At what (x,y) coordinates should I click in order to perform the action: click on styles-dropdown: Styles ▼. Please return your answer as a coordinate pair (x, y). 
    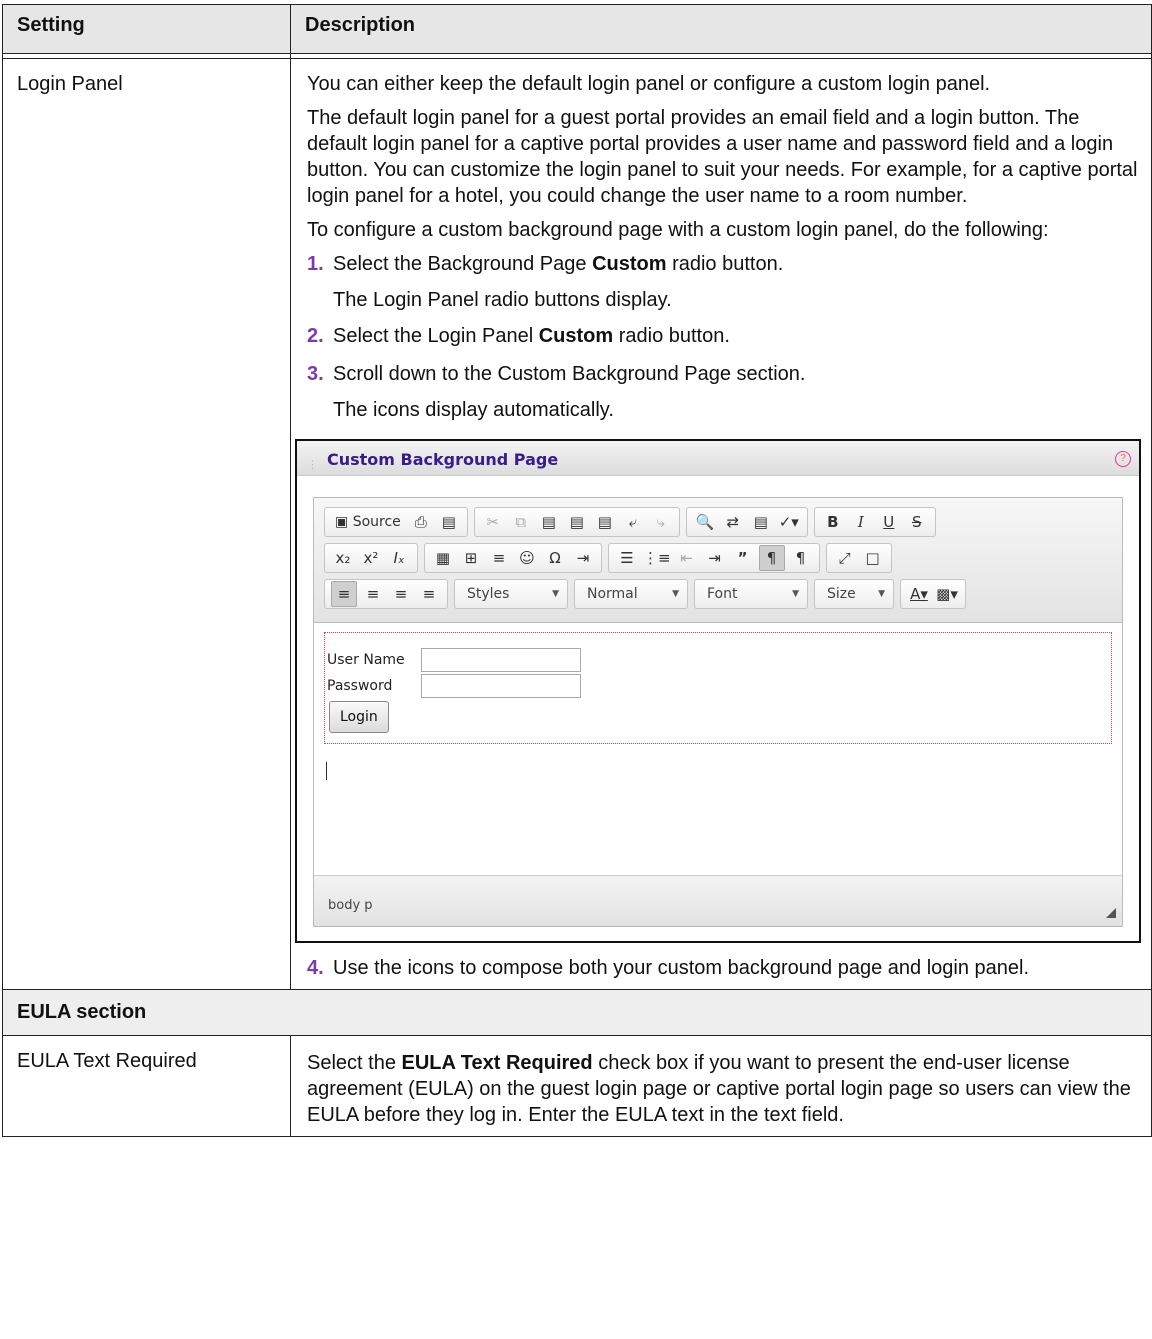
    Looking at the image, I should click on (511, 594).